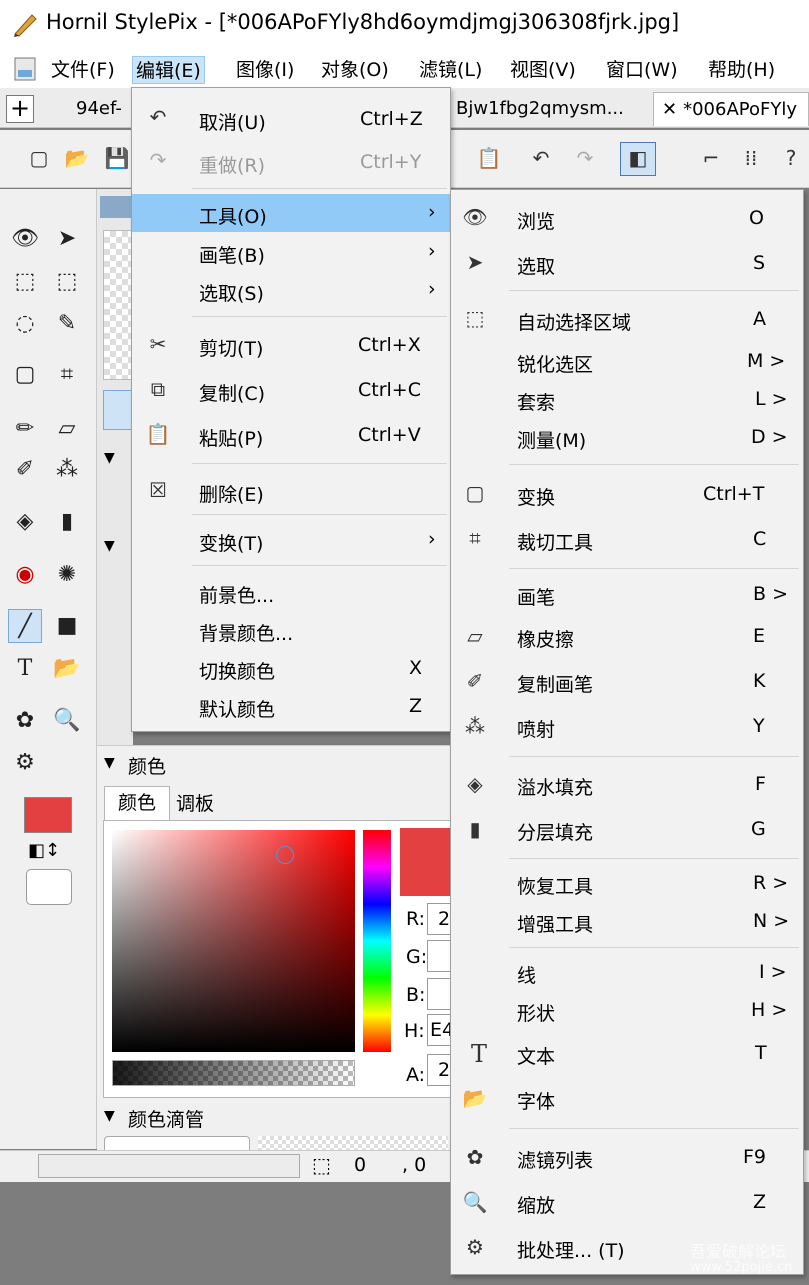 This screenshot has width=809, height=1285. What do you see at coordinates (627, 594) in the screenshot?
I see `submenu-brush: 画笔 B >` at bounding box center [627, 594].